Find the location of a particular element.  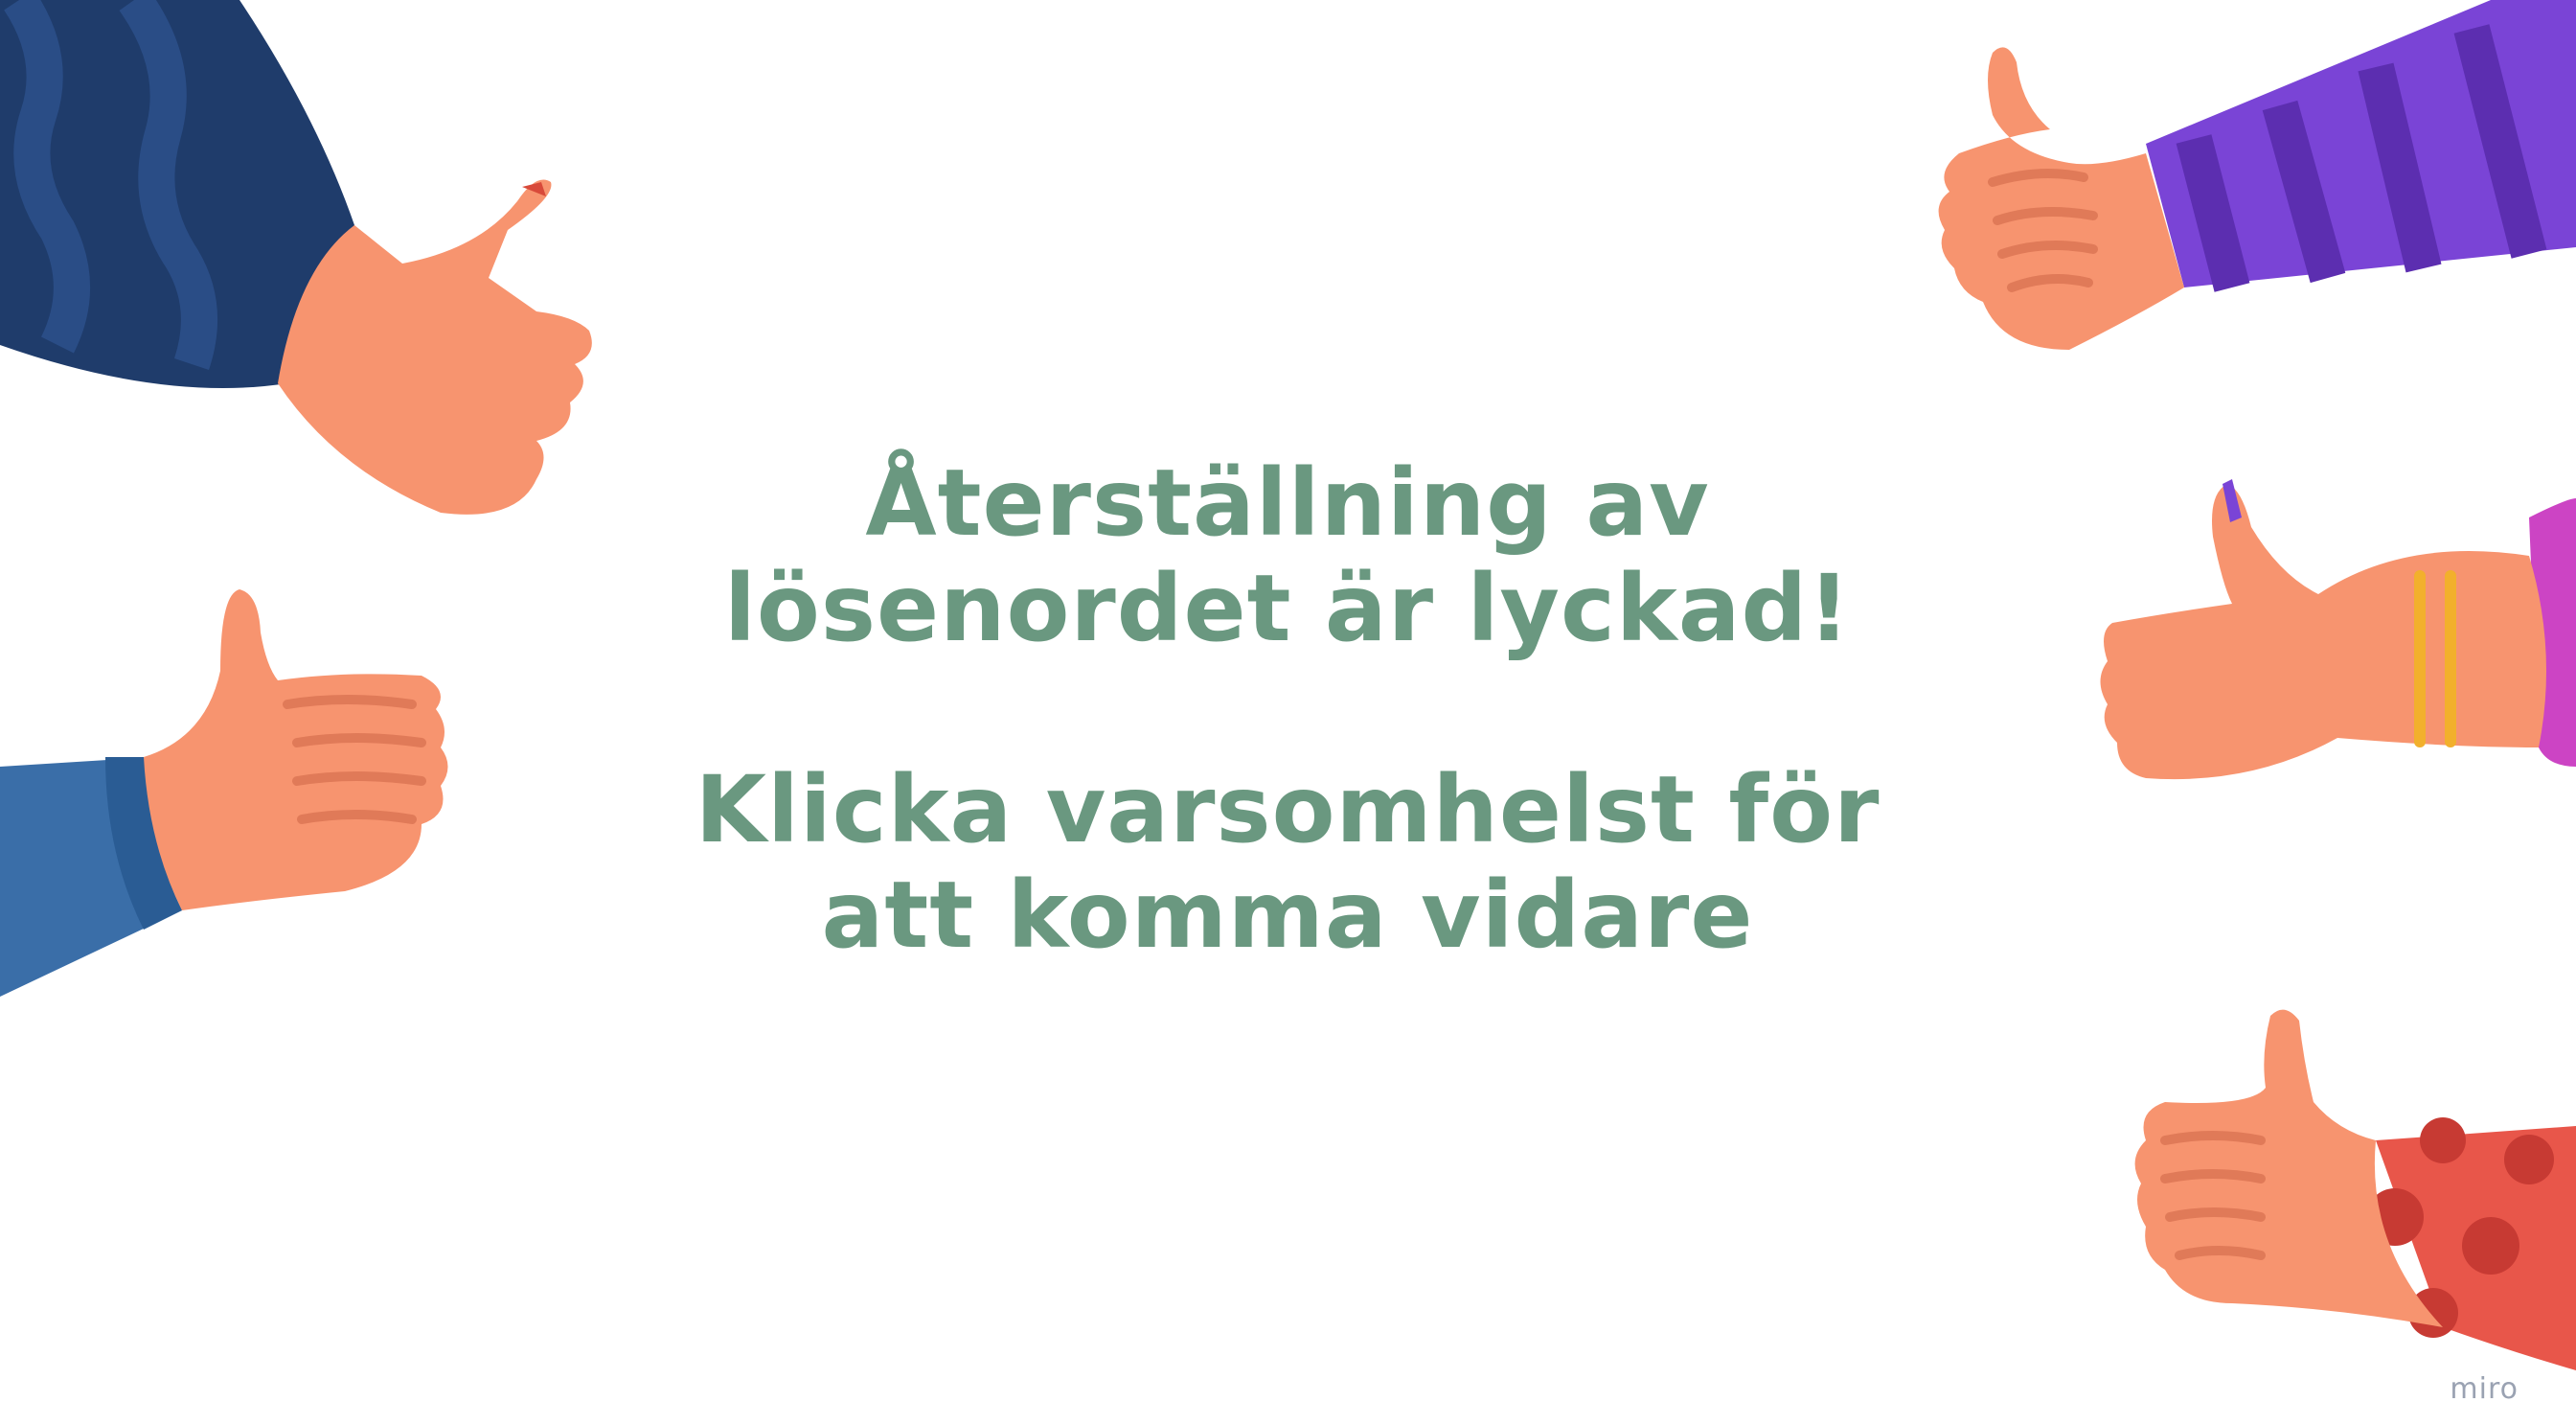

message-spacer is located at coordinates (1287, 709).